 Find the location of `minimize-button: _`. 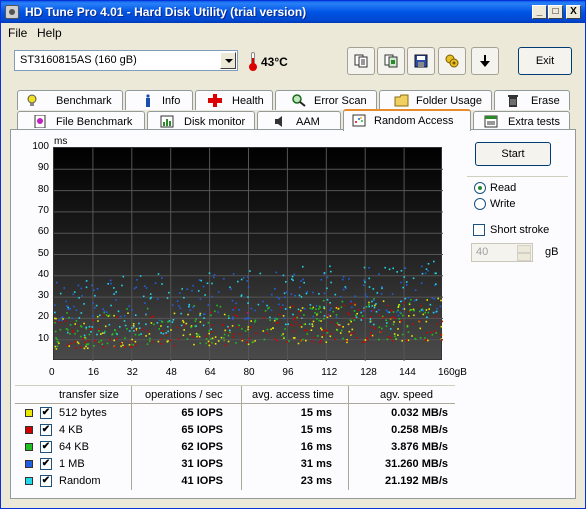

minimize-button: _ is located at coordinates (539, 12).